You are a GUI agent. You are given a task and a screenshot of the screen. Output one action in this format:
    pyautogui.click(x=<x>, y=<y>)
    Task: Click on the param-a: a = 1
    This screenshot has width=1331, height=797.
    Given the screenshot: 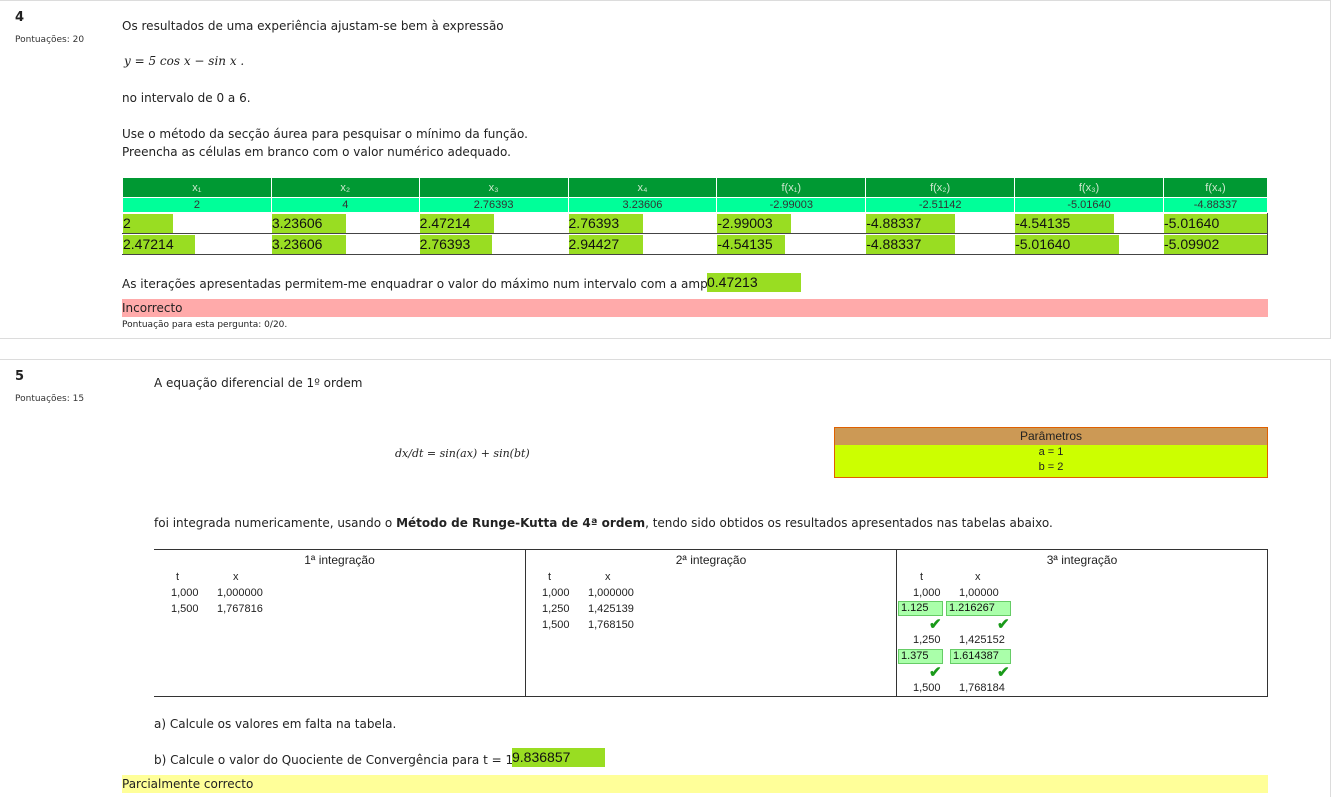 What is the action you would take?
    pyautogui.click(x=1051, y=452)
    